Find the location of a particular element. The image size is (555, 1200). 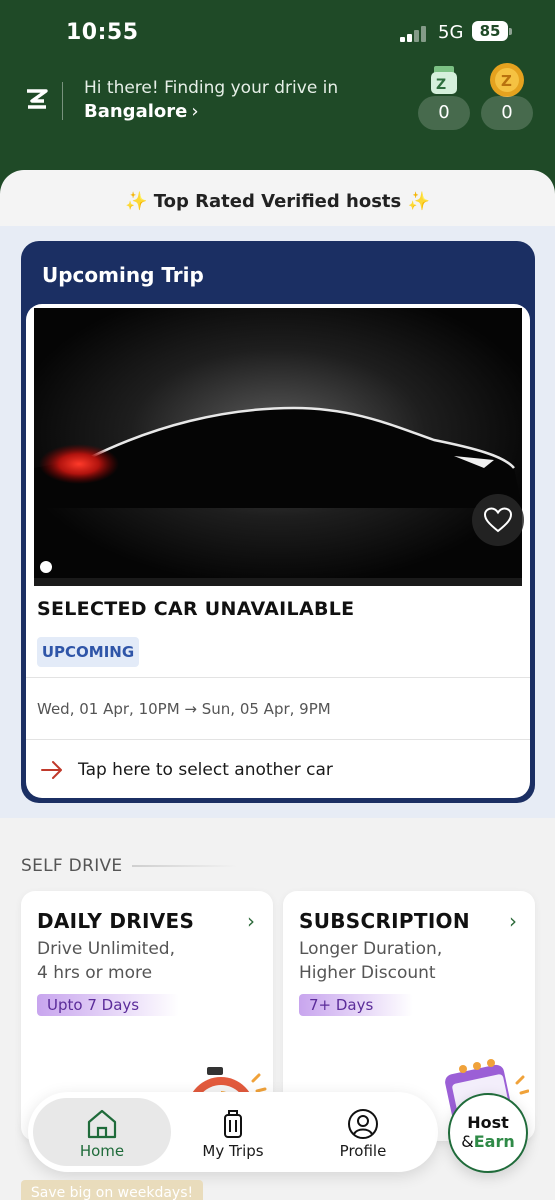

status-time: 10:55 is located at coordinates (102, 32).